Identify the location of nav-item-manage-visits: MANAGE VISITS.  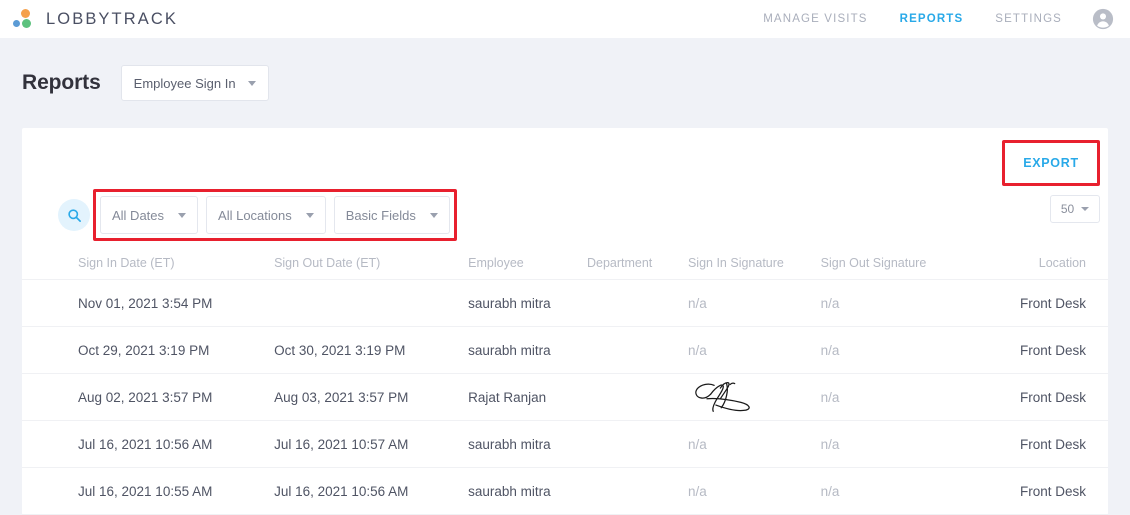
(815, 19).